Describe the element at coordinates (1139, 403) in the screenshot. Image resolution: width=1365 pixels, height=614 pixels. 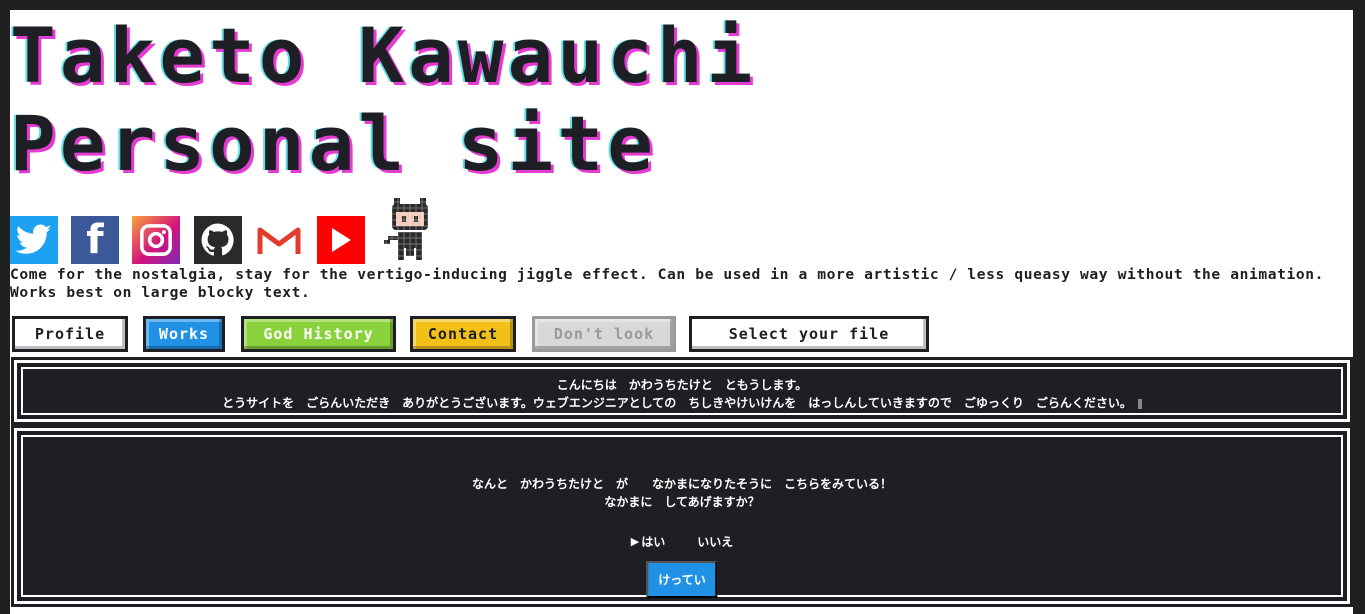
I see `text-cursor` at that location.